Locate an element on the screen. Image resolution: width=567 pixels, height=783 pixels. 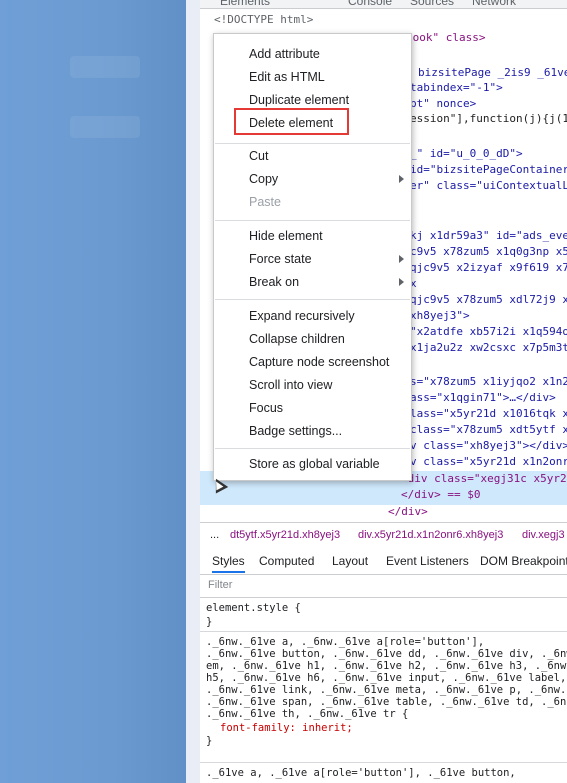
styles-filter-input: Filter is located at coordinates (383, 586).